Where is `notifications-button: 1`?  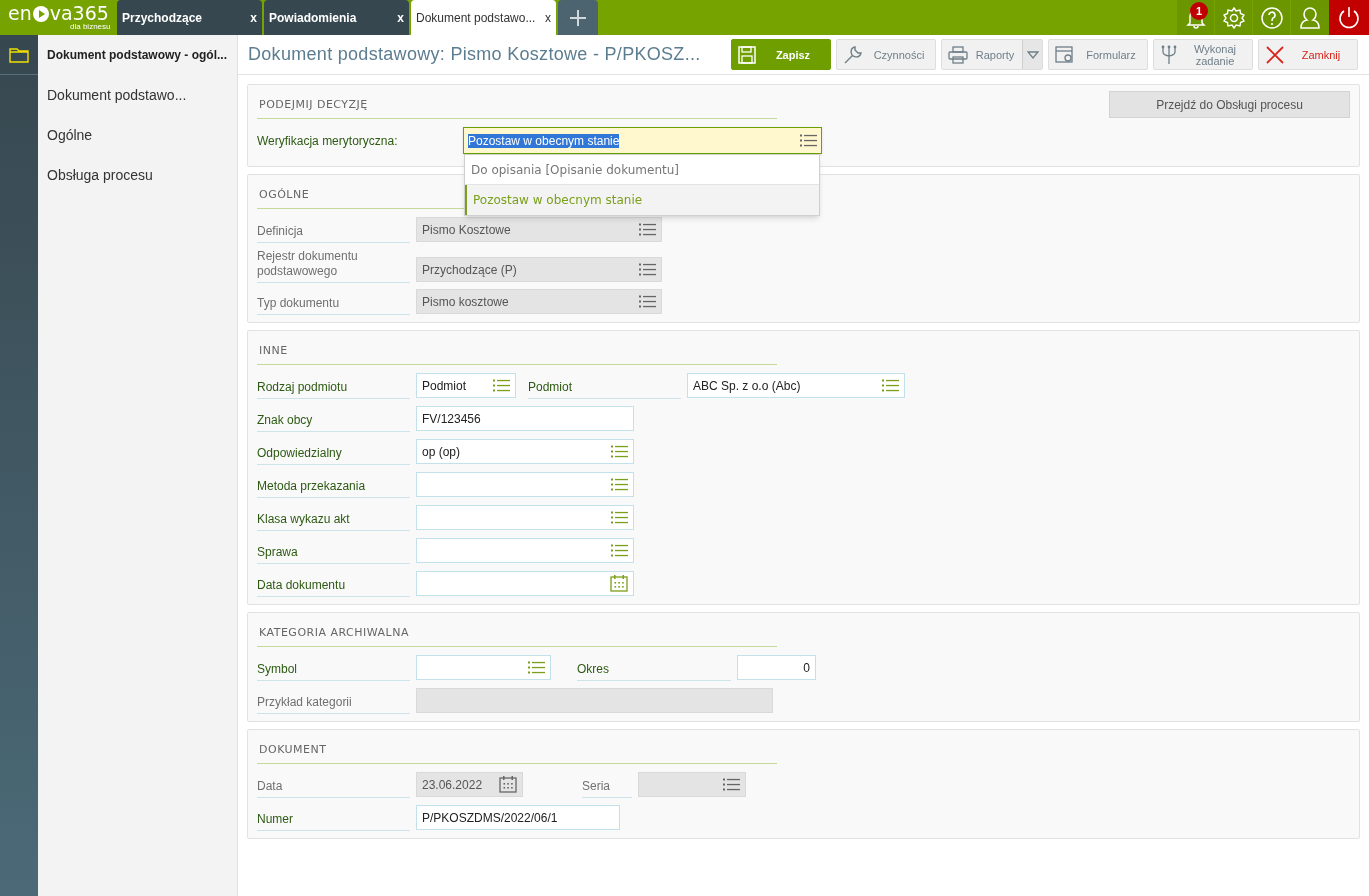
notifications-button: 1 is located at coordinates (1196, 17).